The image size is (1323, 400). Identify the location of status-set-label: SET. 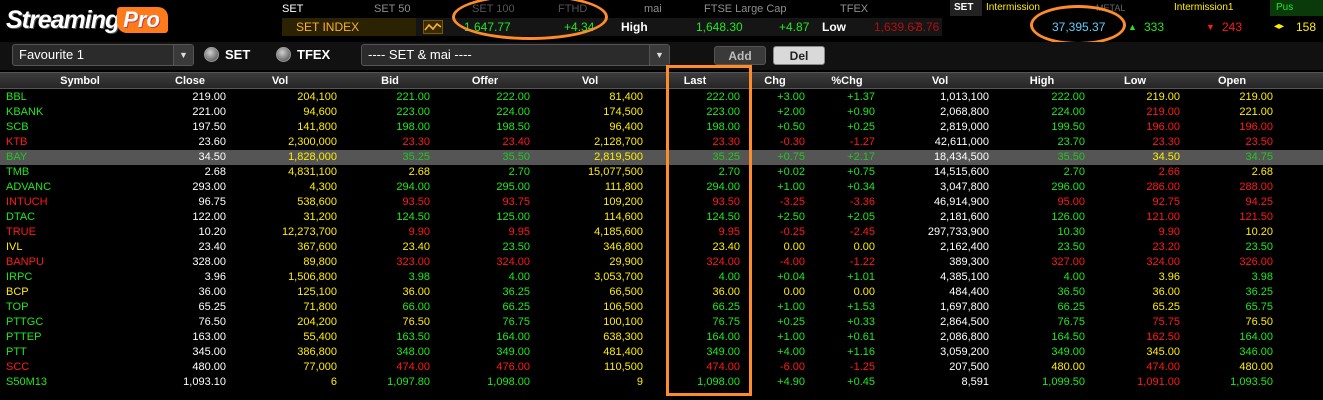
(966, 8).